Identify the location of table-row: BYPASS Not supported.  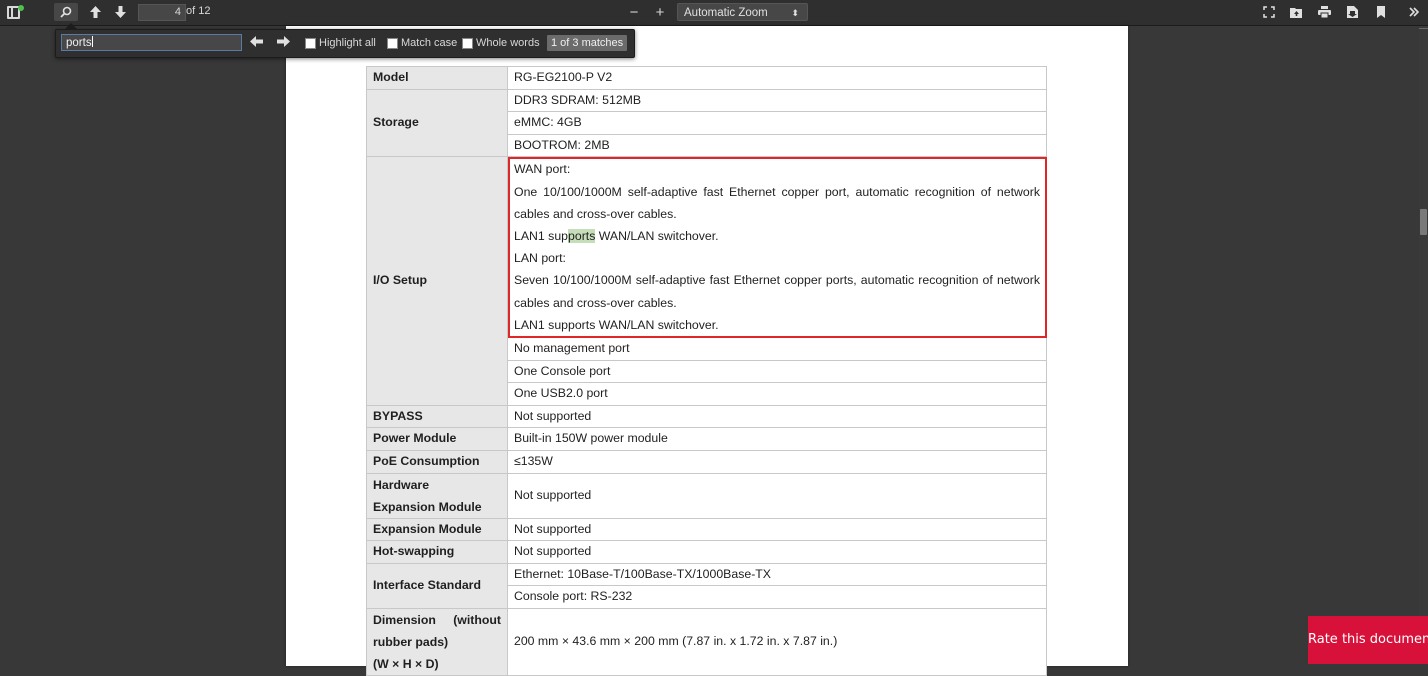
(706, 416).